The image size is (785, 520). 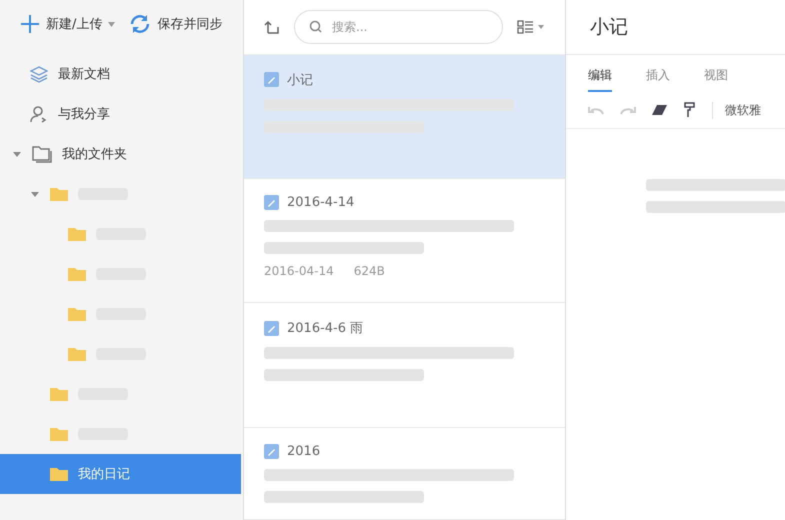 I want to click on font-selector: 微软雅, so click(x=736, y=110).